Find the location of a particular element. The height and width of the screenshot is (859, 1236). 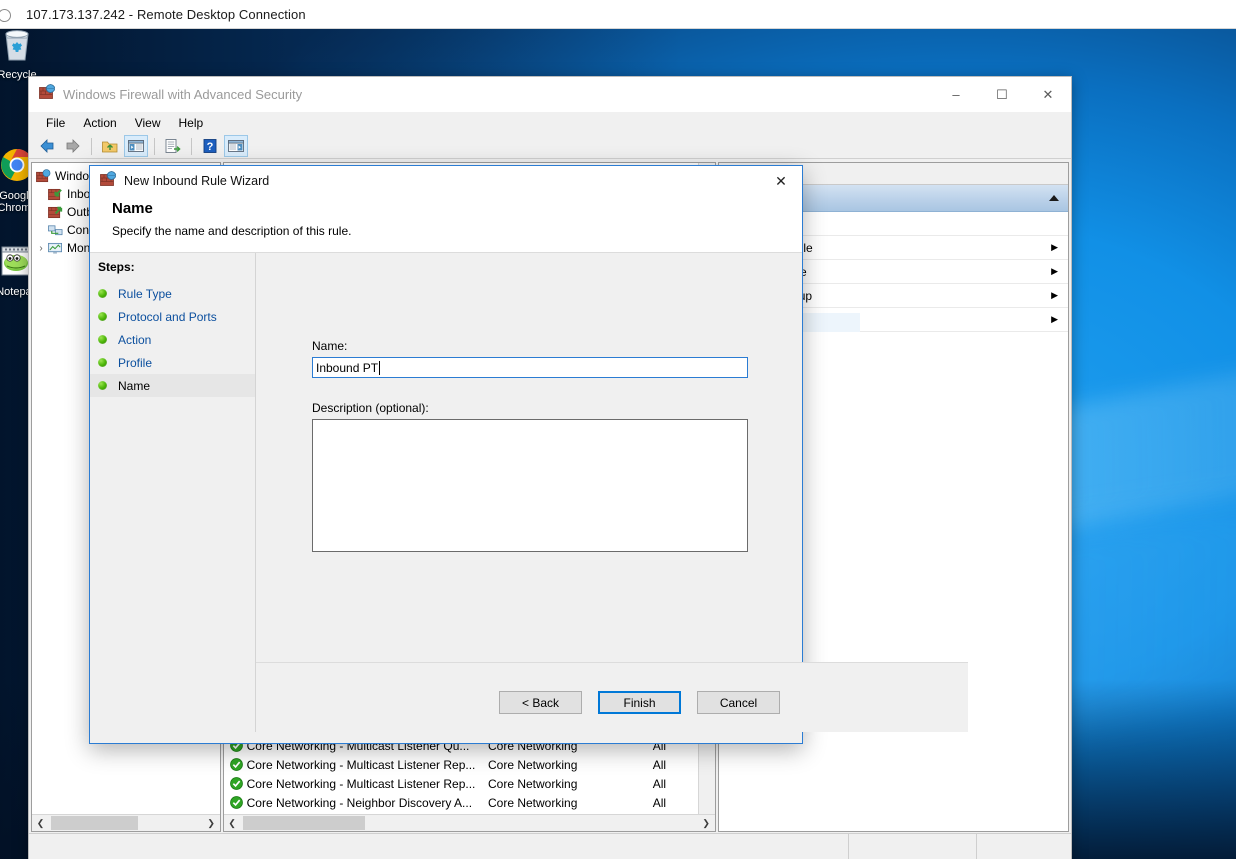

help-icon: ? is located at coordinates (210, 146).